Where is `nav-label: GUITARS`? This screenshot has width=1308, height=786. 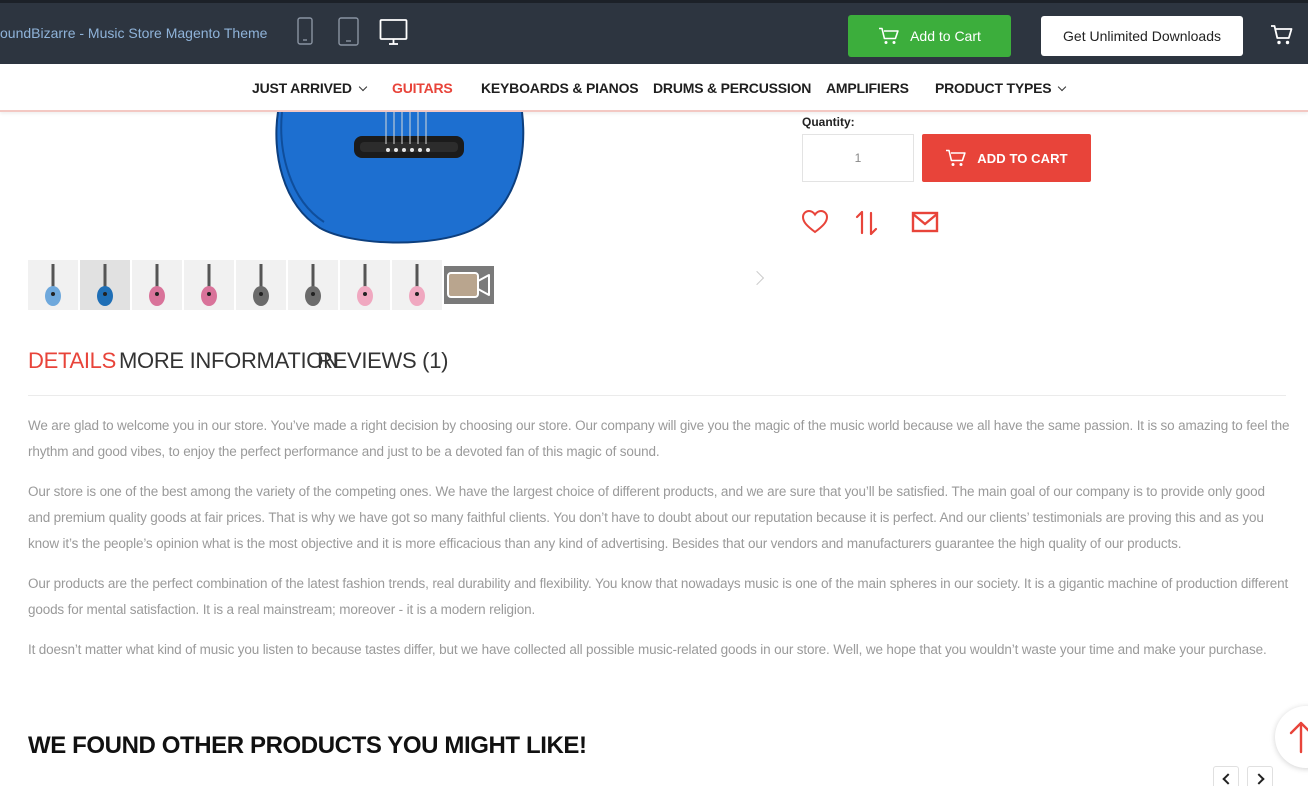
nav-label: GUITARS is located at coordinates (422, 88).